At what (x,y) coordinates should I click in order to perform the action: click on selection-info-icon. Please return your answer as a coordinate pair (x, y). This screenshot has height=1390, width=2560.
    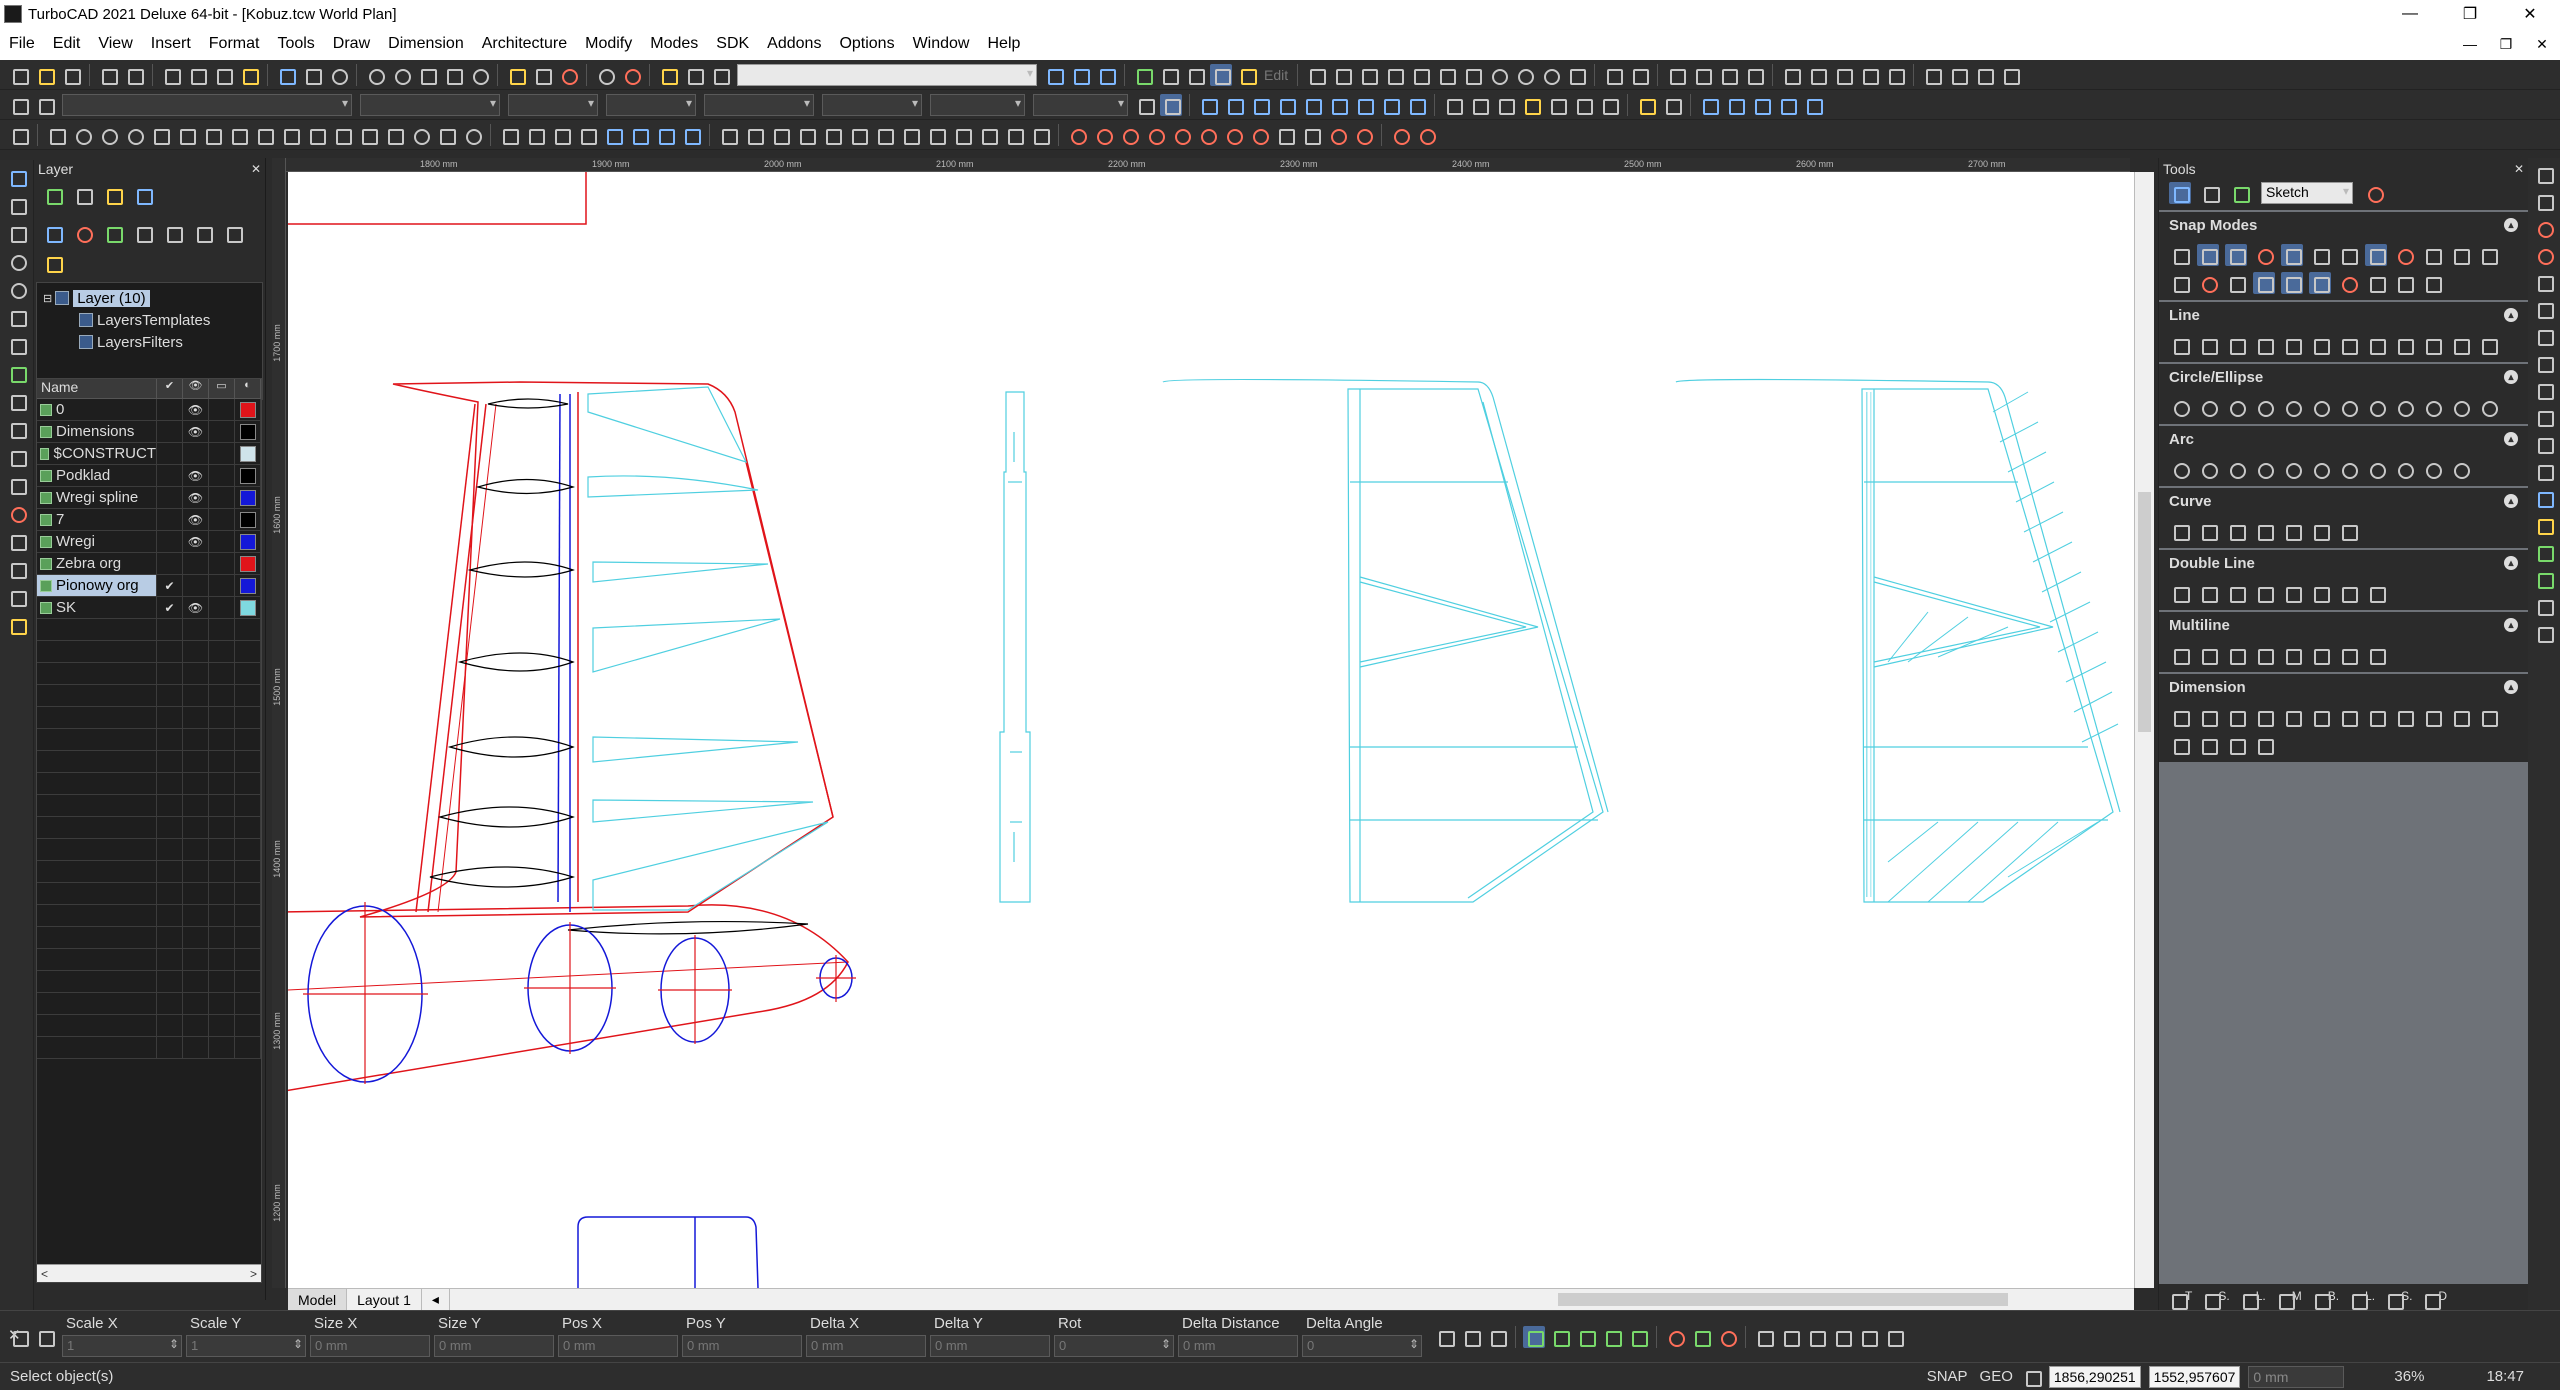
    Looking at the image, I should click on (2544, 228).